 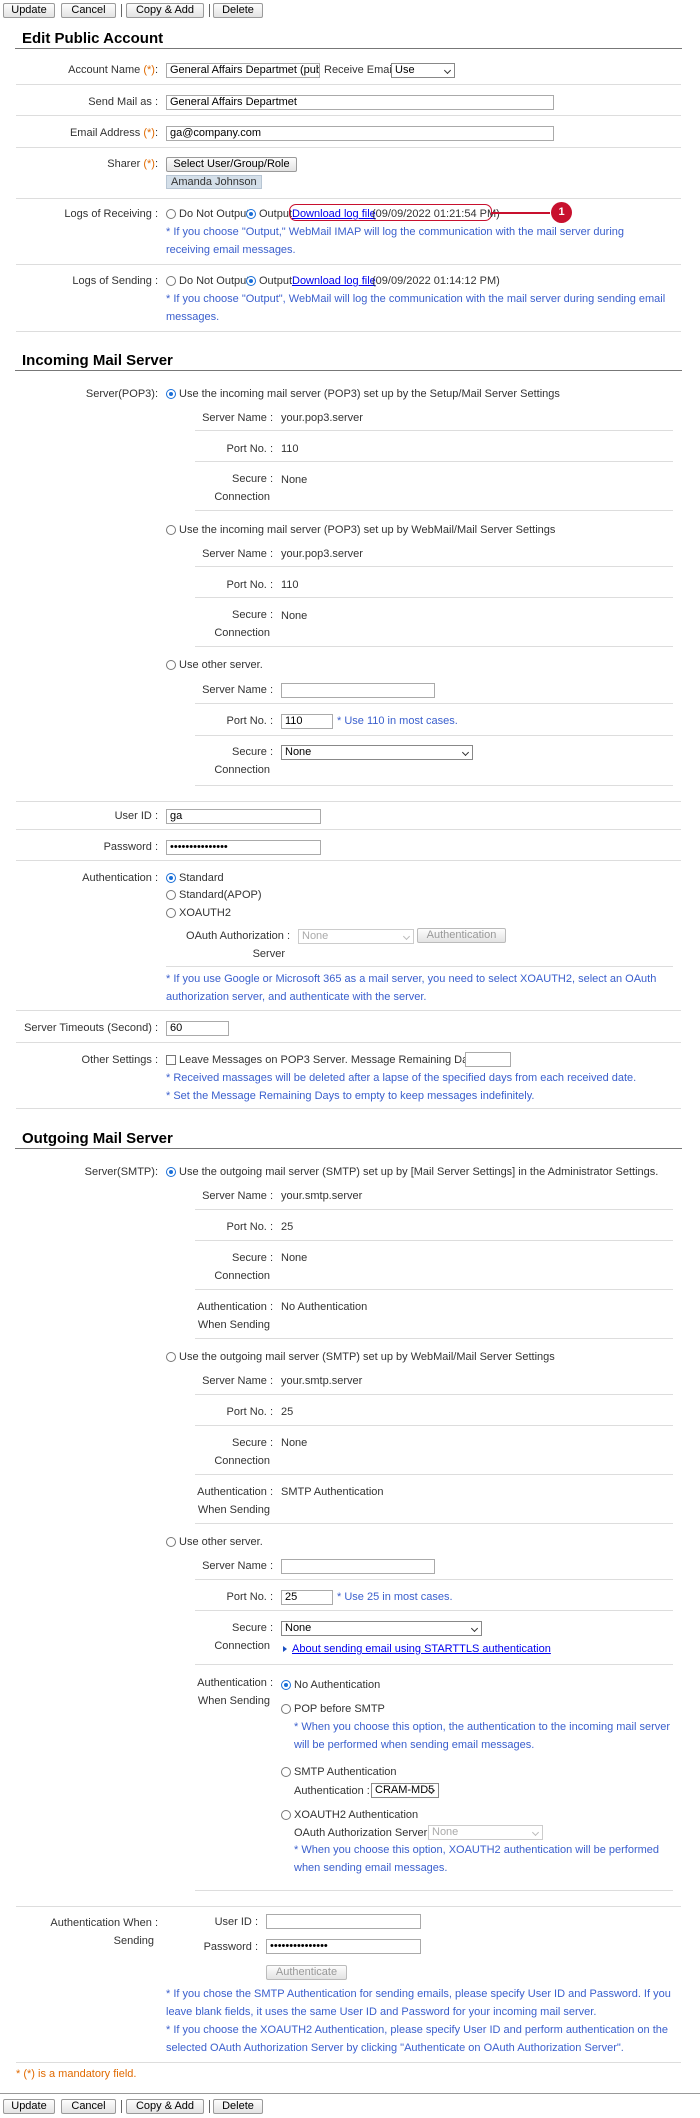 What do you see at coordinates (286, 1815) in the screenshot?
I see `smtp-auth-xoauth2-radio` at bounding box center [286, 1815].